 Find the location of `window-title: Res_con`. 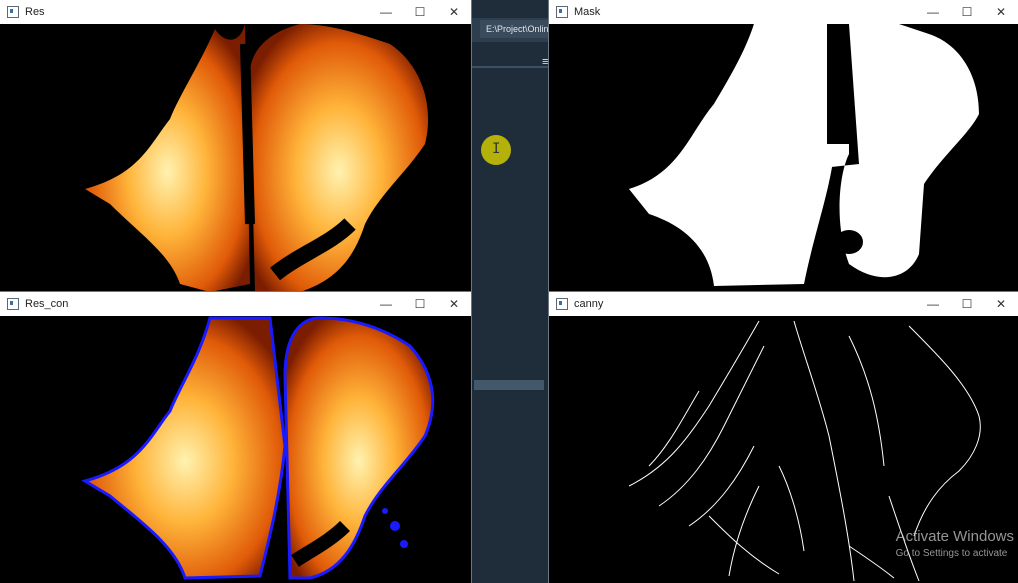

window-title: Res_con is located at coordinates (47, 304).